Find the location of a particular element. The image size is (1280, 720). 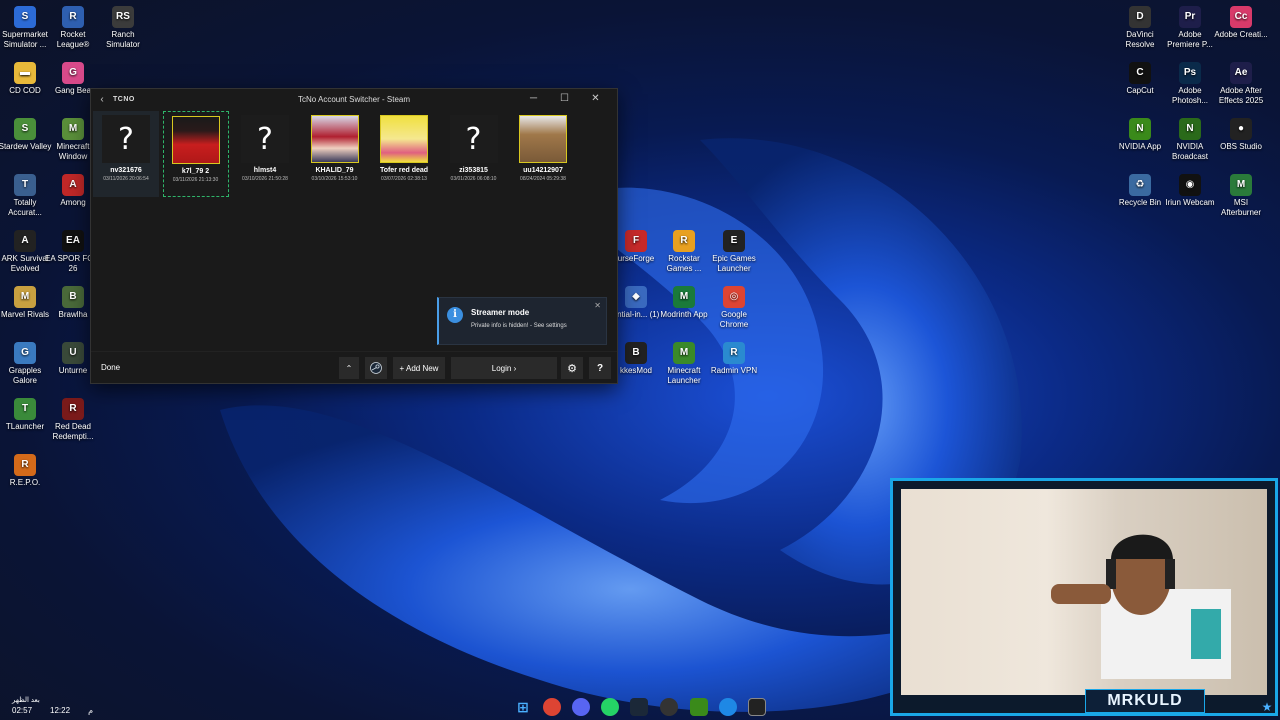

desktop-item-right-6: N NVIDIA App is located at coordinates (1140, 135).